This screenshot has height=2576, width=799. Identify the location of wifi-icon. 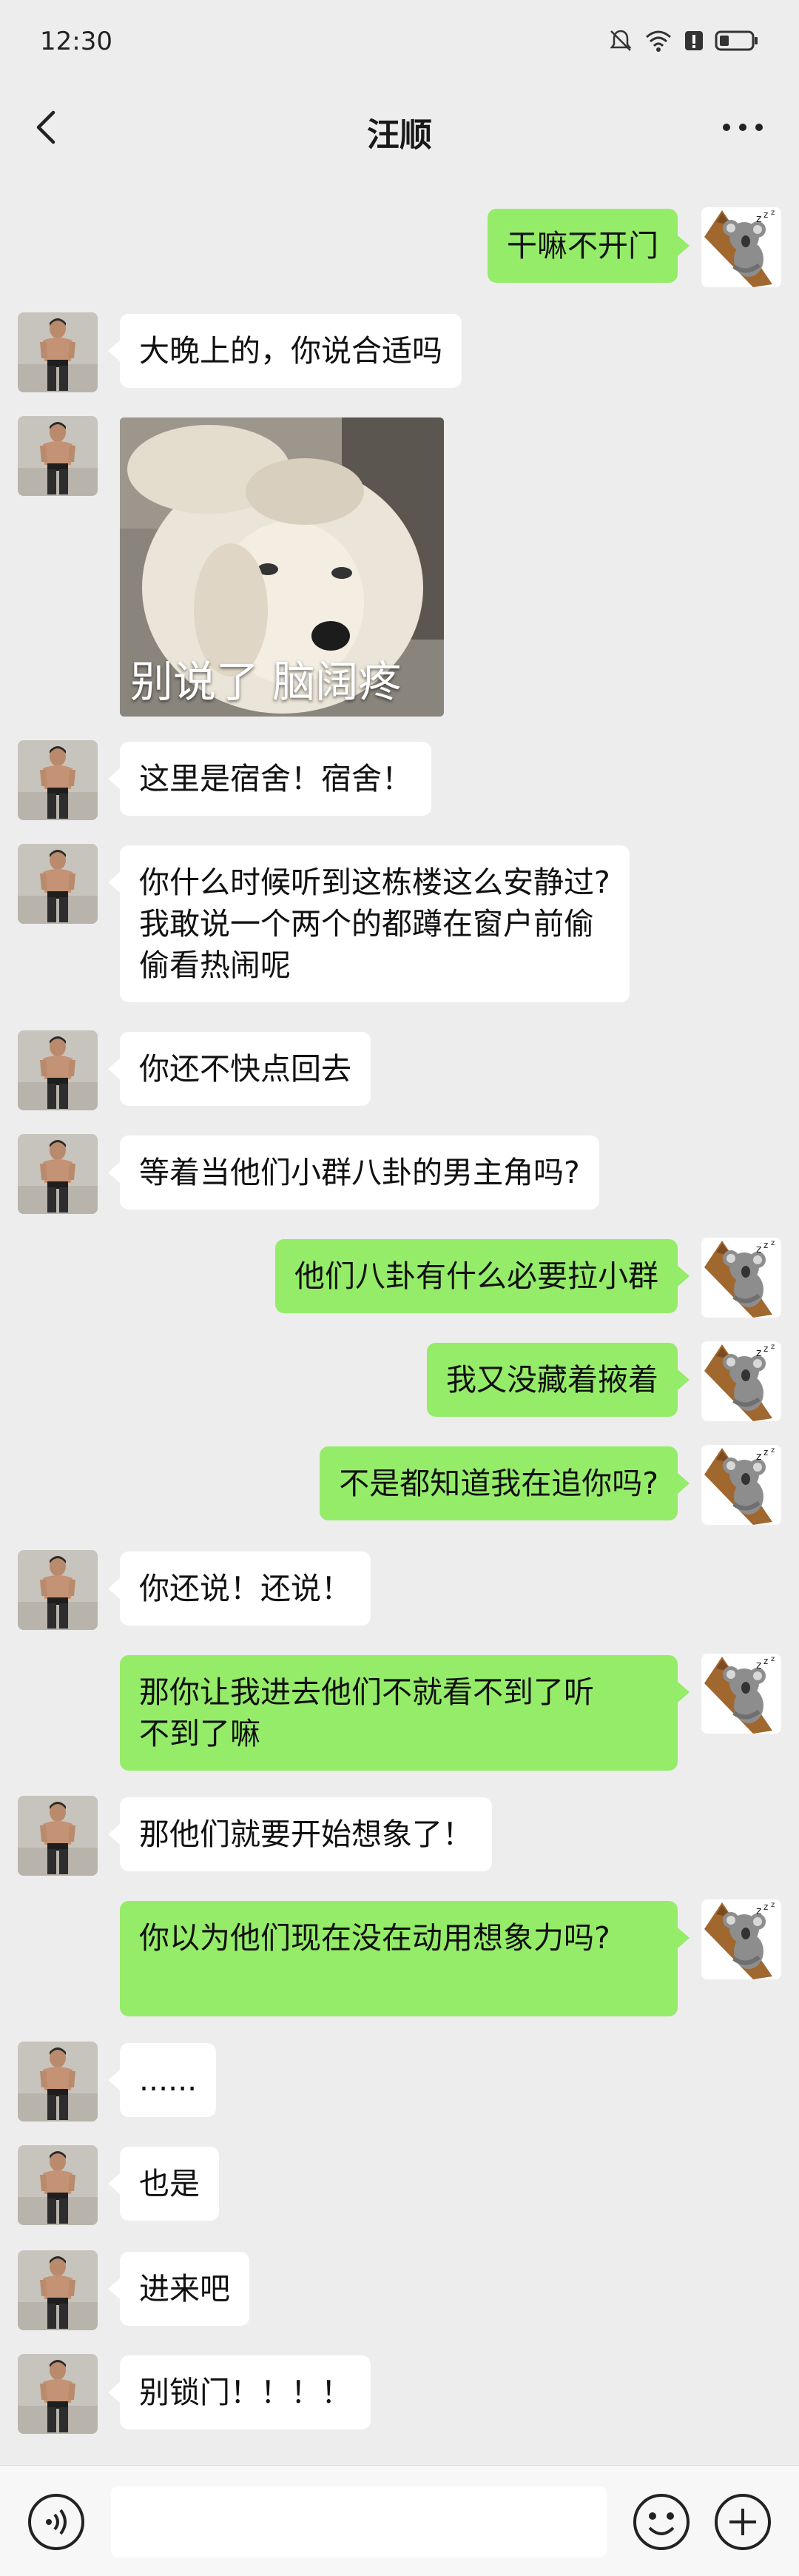
(658, 41).